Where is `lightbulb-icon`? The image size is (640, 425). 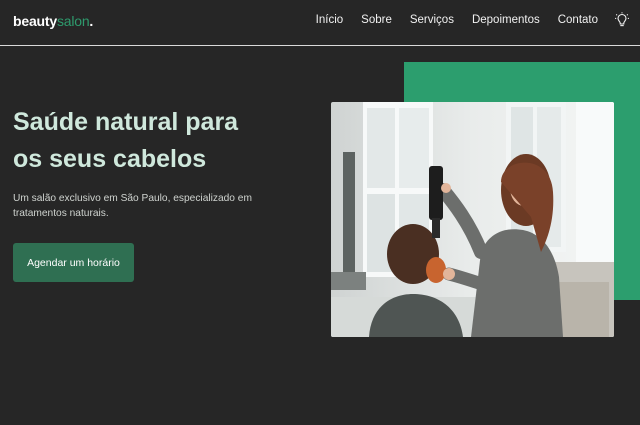 lightbulb-icon is located at coordinates (622, 19).